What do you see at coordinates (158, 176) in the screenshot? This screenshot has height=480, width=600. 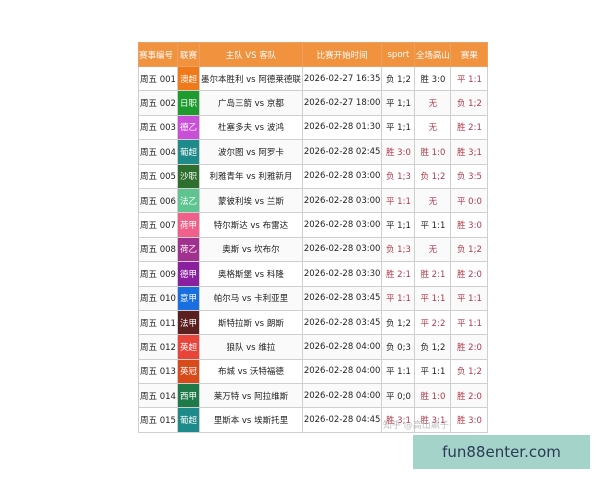 I see `match-id: 周五 005` at bounding box center [158, 176].